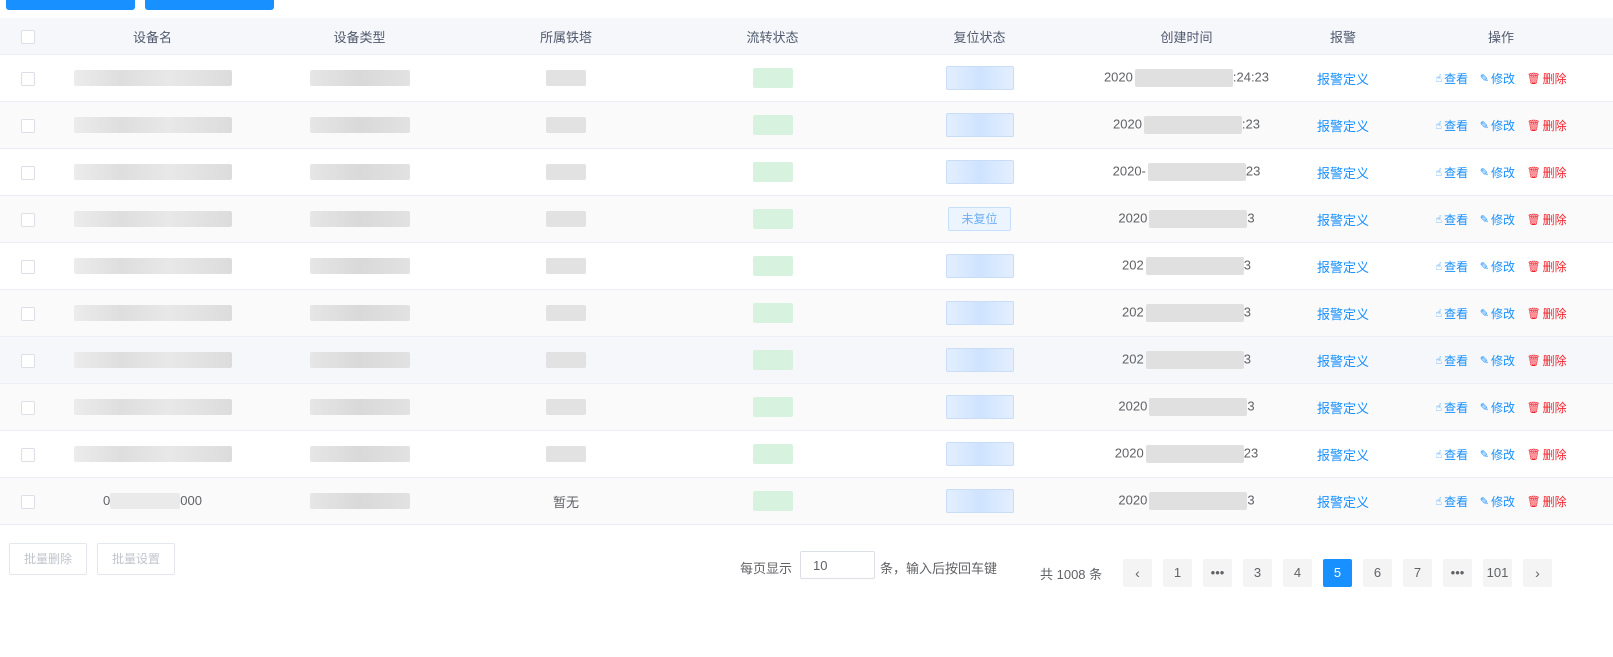  Describe the element at coordinates (1537, 573) in the screenshot. I see `next-page-button: ›` at that location.